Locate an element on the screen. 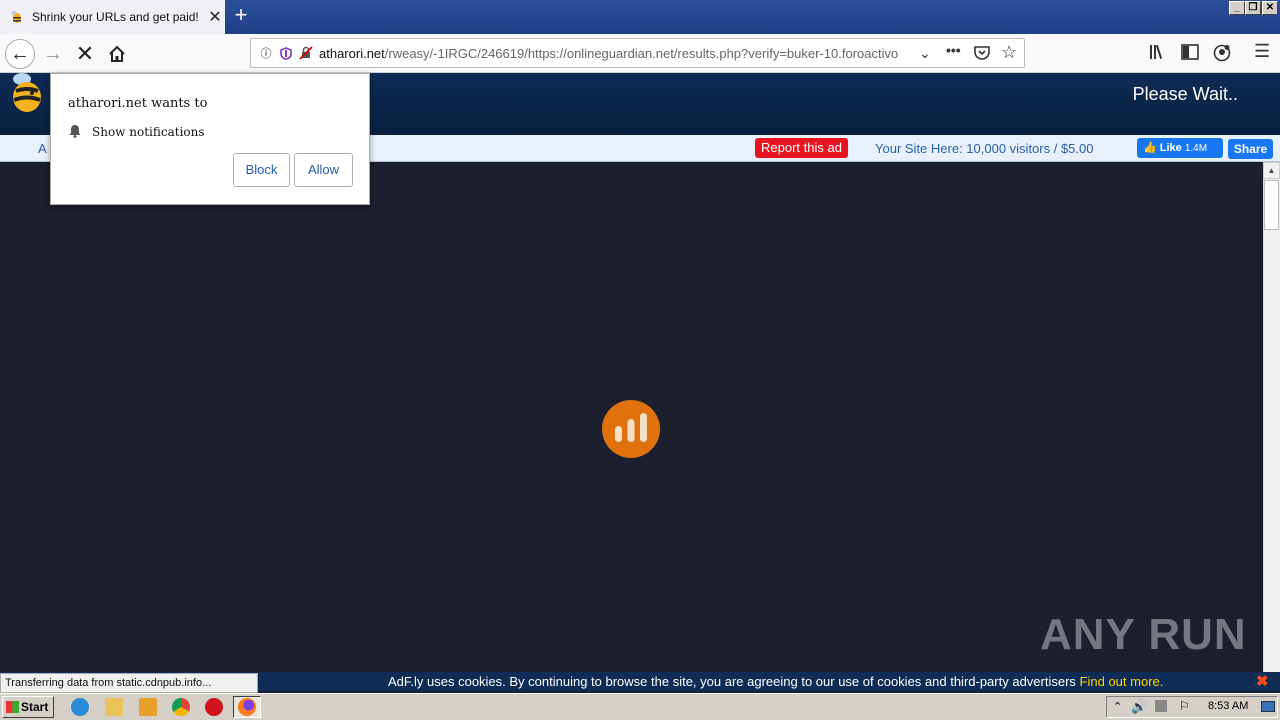 This screenshot has width=1280, height=720. start-button: Start is located at coordinates (28, 707).